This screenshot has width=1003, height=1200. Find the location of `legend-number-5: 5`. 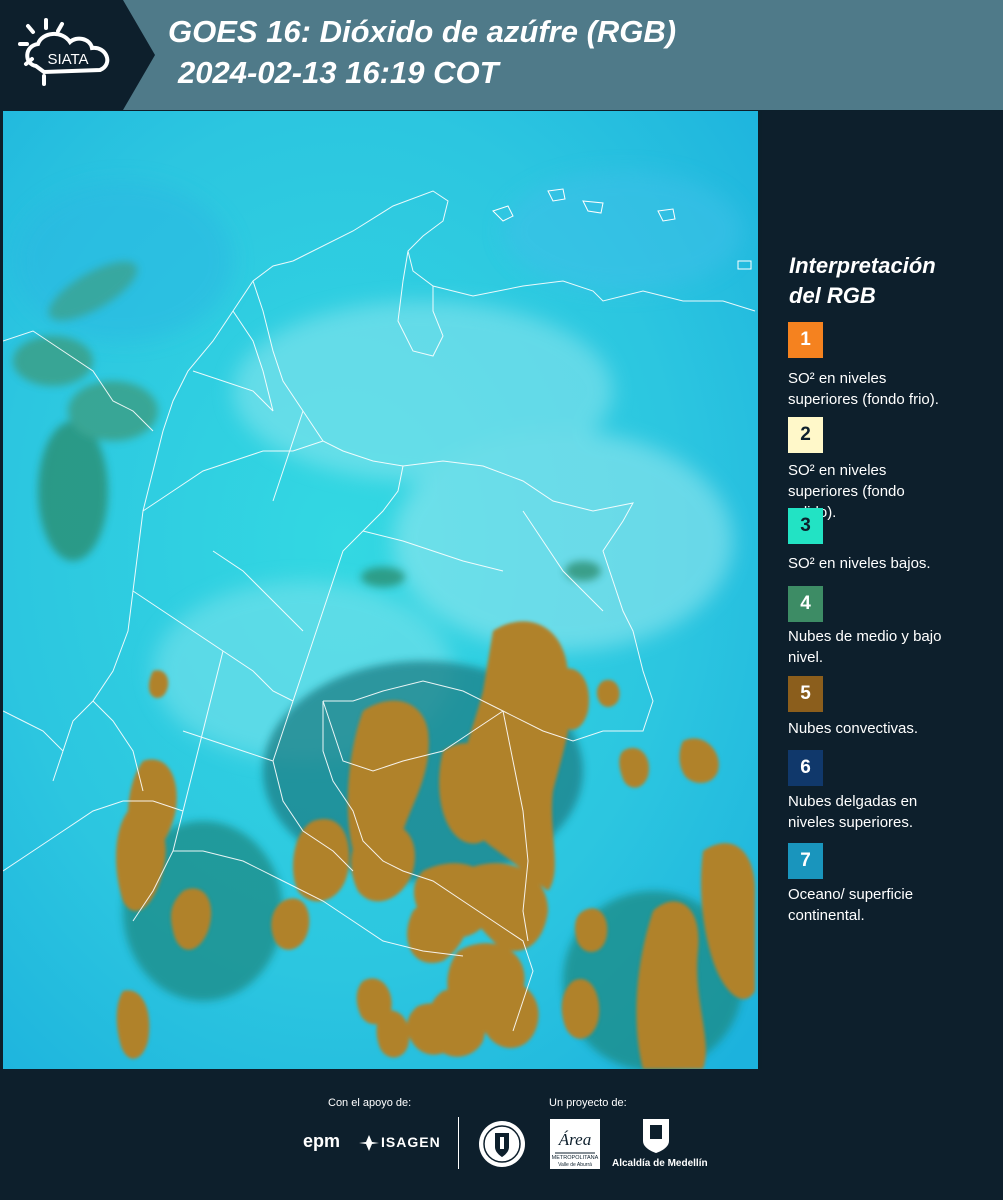

legend-number-5: 5 is located at coordinates (805, 693).